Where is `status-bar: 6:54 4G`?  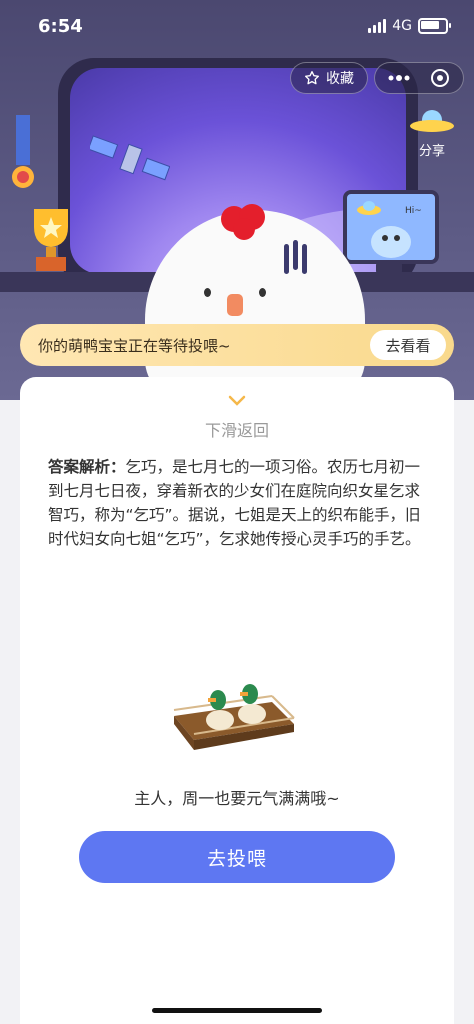 status-bar: 6:54 4G is located at coordinates (237, 27).